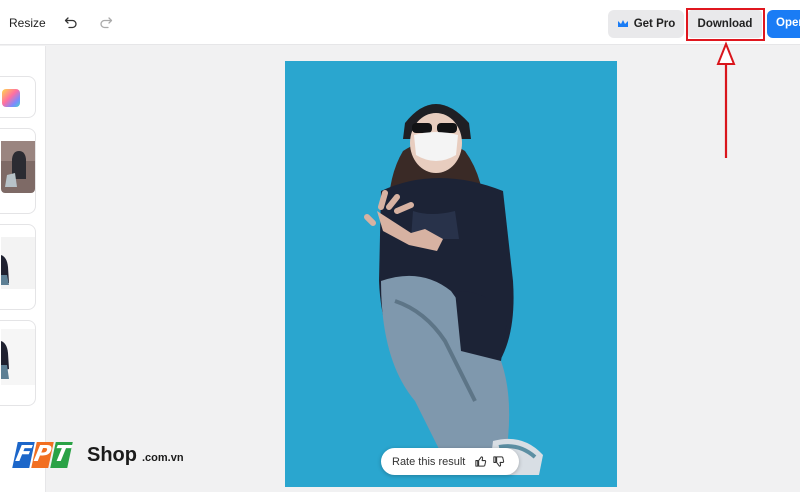  What do you see at coordinates (726, 99) in the screenshot?
I see `arrow-up-icon` at bounding box center [726, 99].